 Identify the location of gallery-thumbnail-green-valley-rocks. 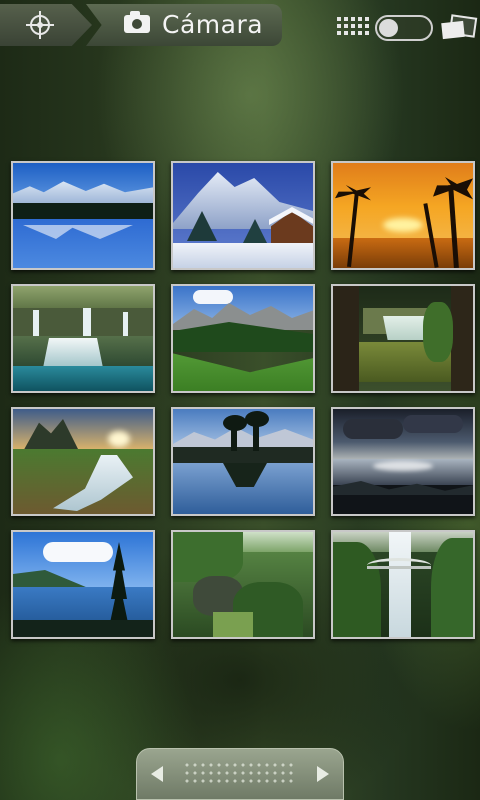
(243, 584).